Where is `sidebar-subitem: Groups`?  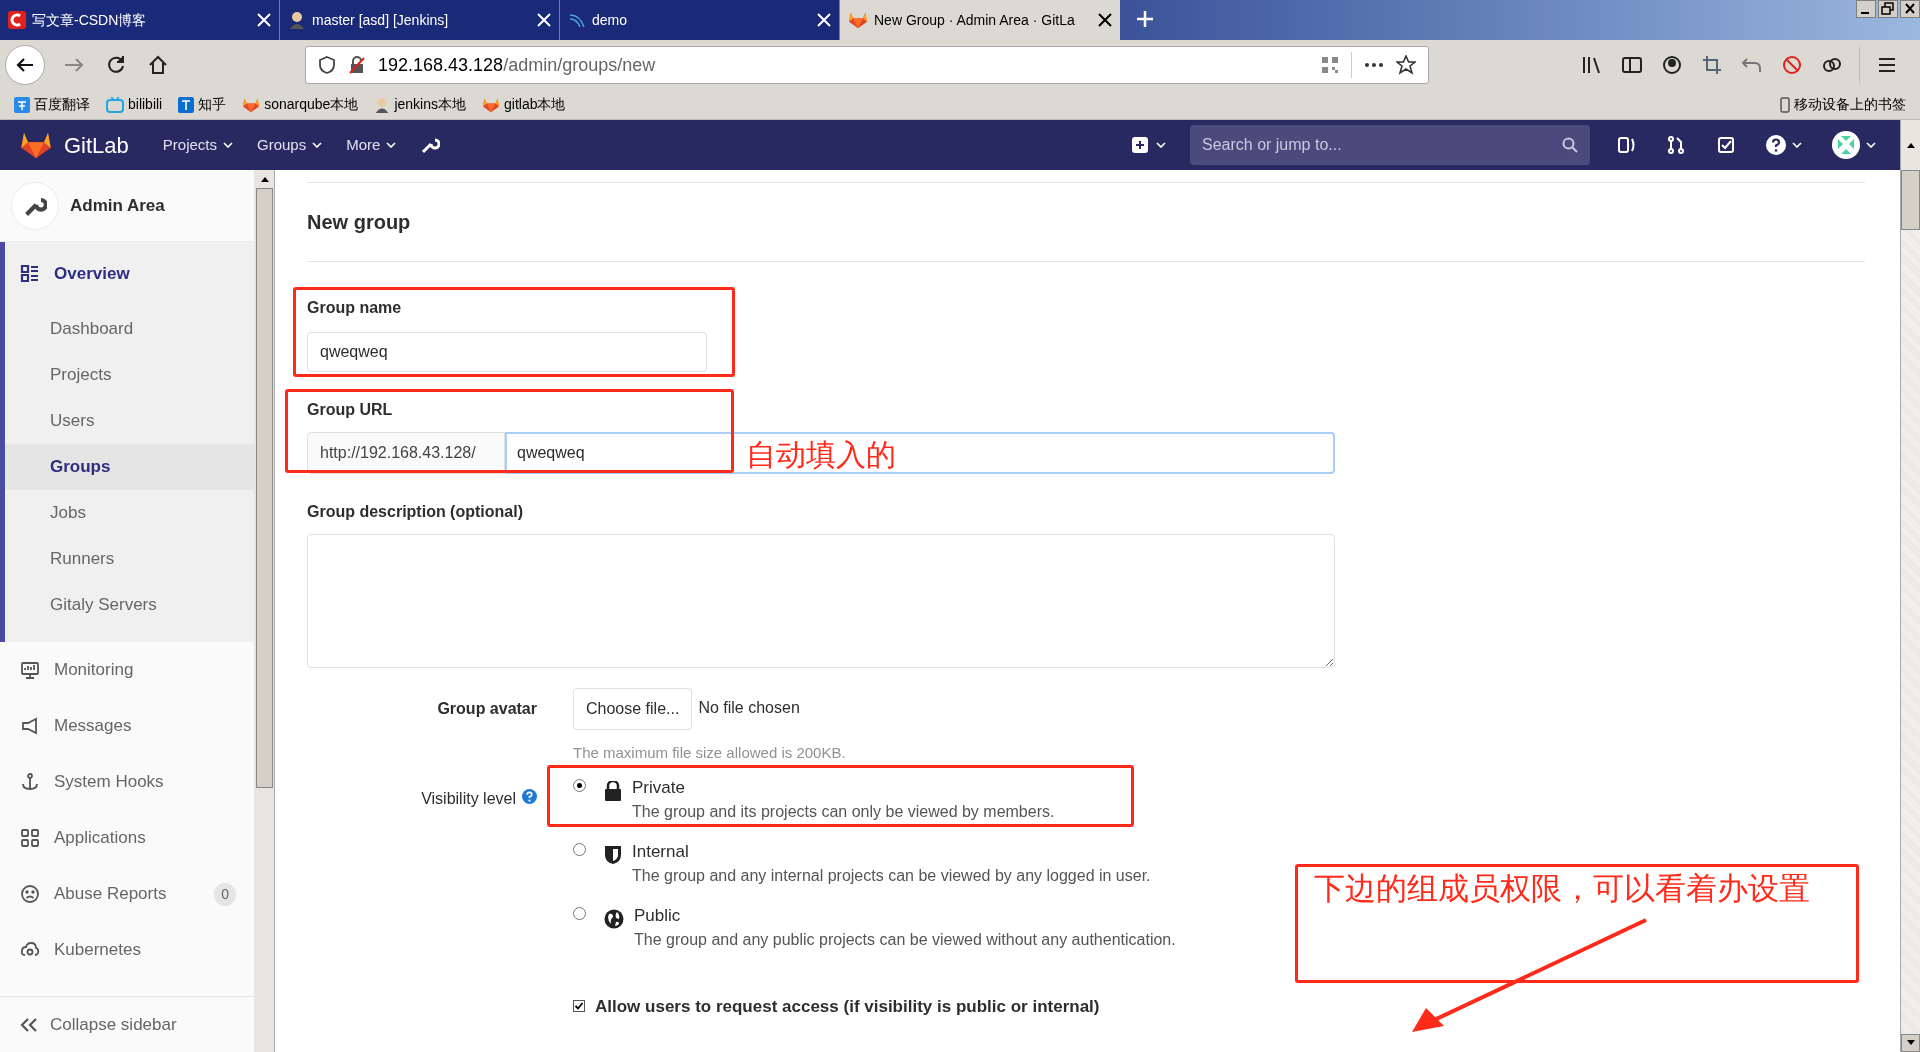 sidebar-subitem: Groups is located at coordinates (129, 467).